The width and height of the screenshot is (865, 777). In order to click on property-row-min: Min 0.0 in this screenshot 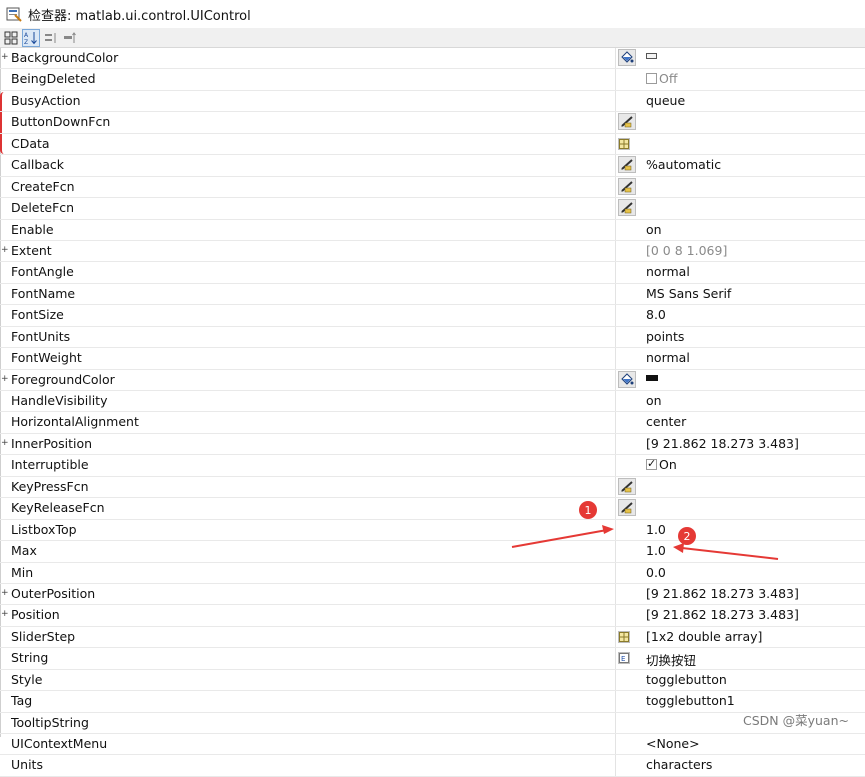, I will do `click(432, 573)`.